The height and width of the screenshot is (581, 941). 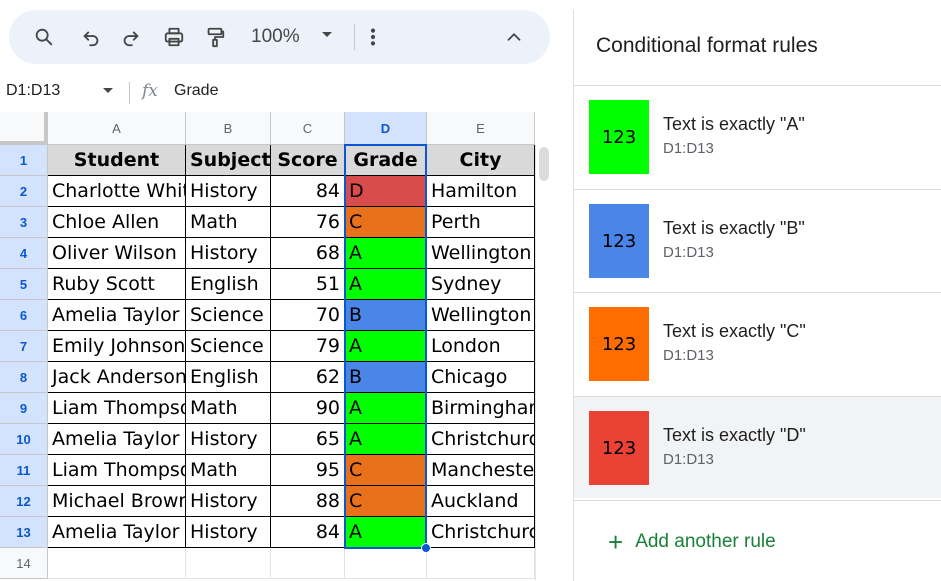 I want to click on row-header-10: 10, so click(x=24, y=439).